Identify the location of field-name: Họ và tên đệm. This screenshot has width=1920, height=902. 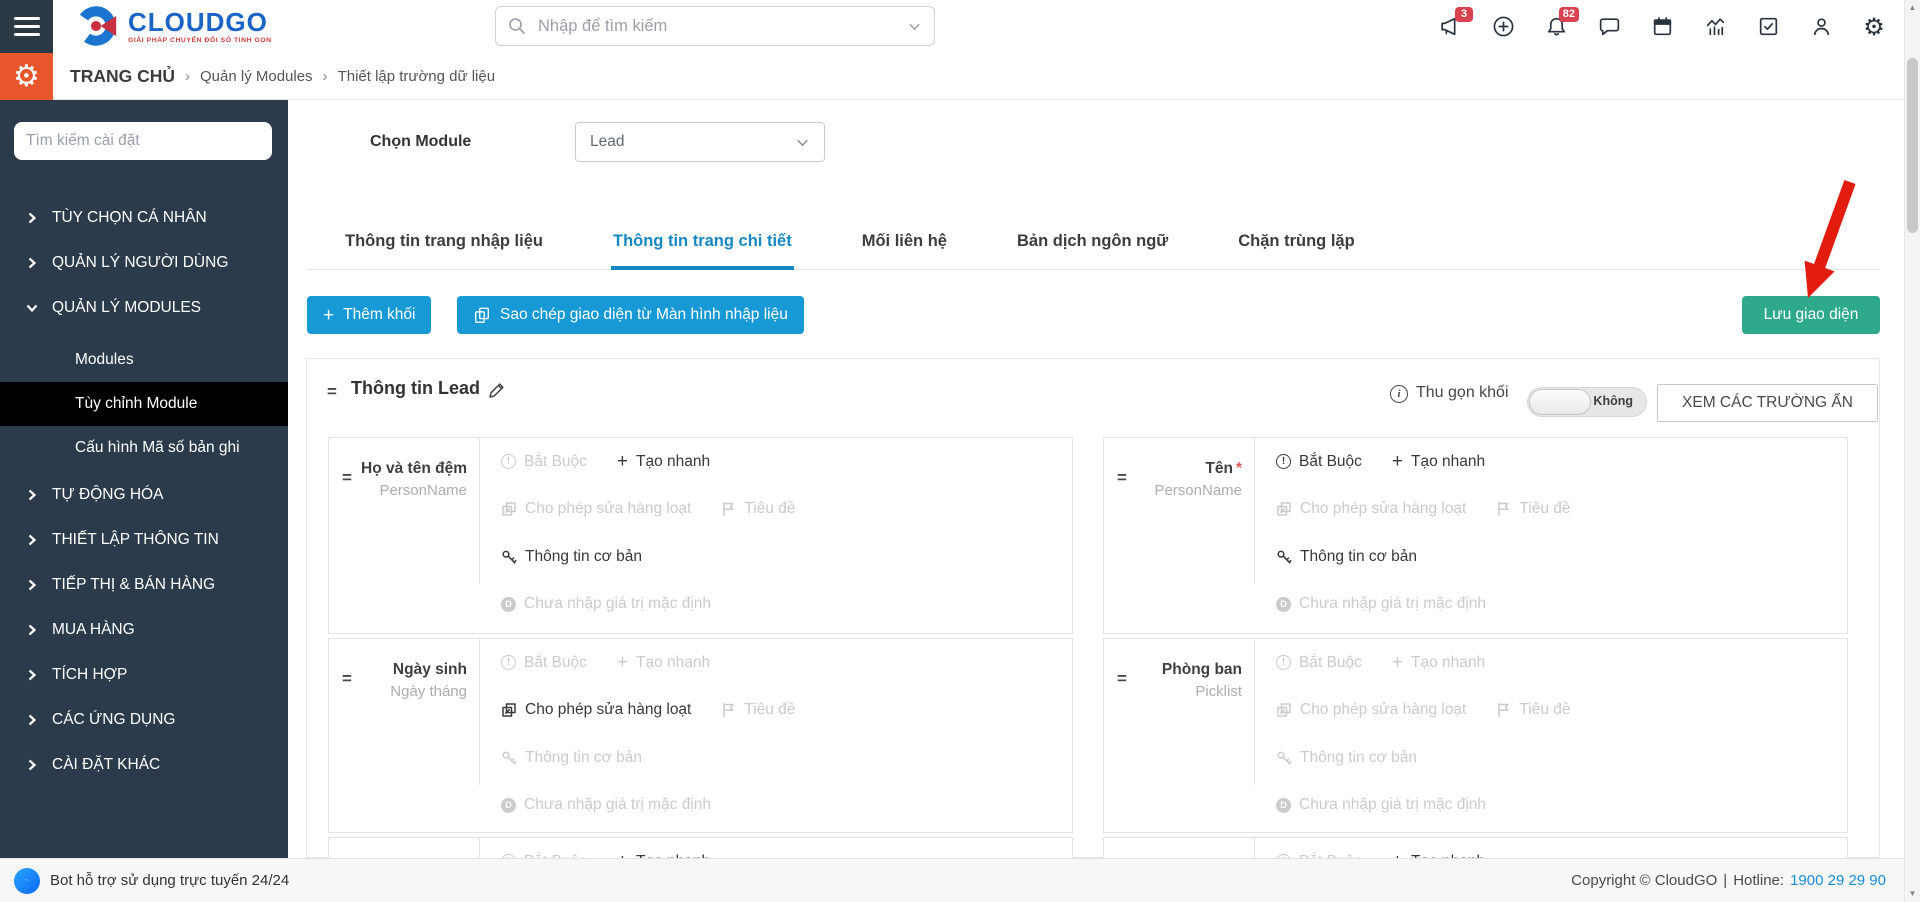
(414, 468).